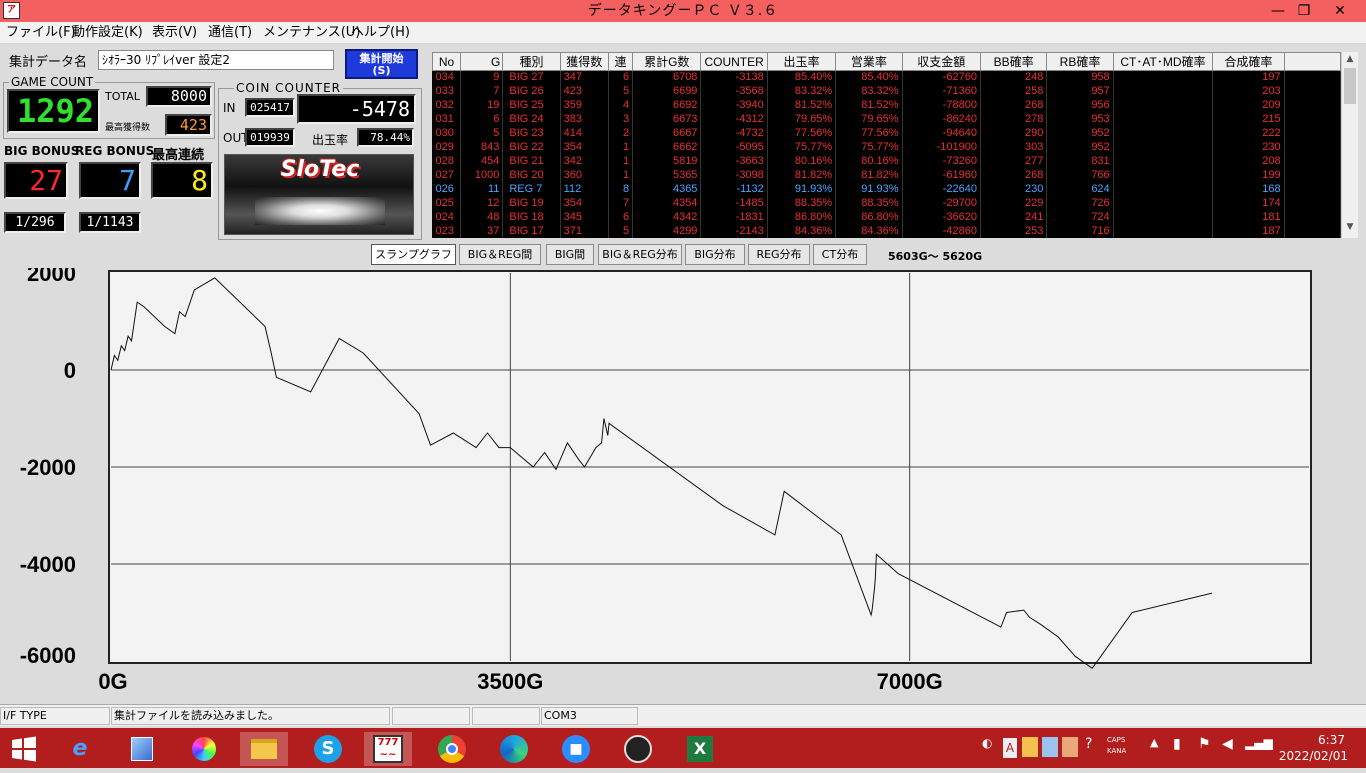  I want to click on col-header: 累計G数, so click(667, 61).